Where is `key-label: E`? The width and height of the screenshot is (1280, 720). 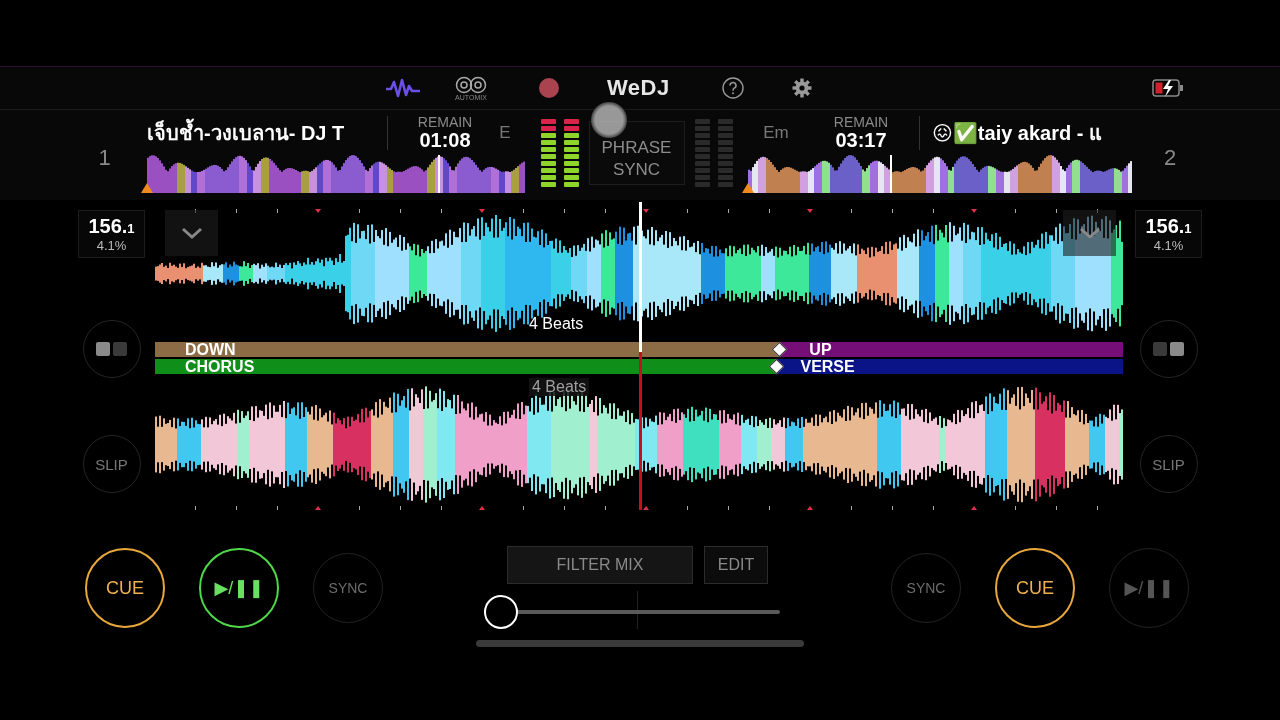
key-label: E is located at coordinates (505, 132).